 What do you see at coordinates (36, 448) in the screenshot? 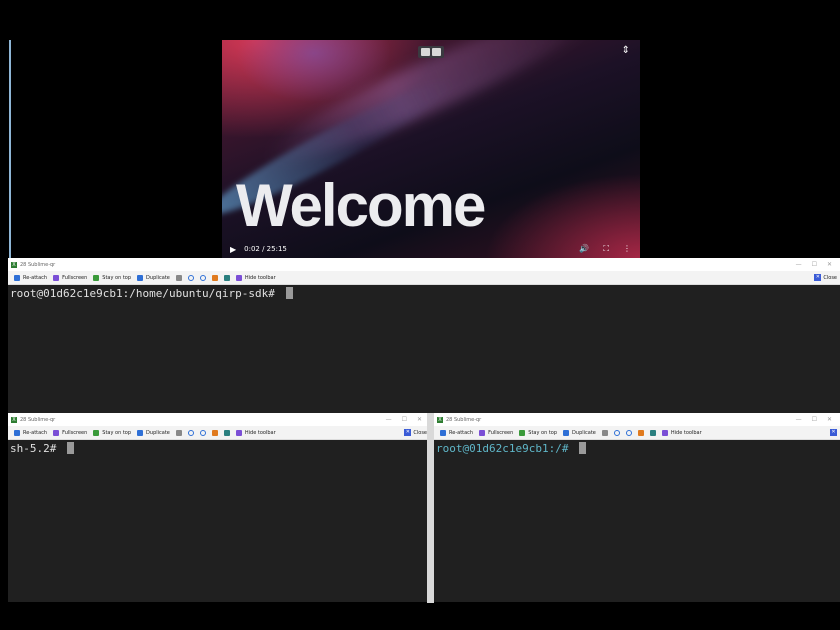
I see `terminal-prompt: sh-5.2#` at bounding box center [36, 448].